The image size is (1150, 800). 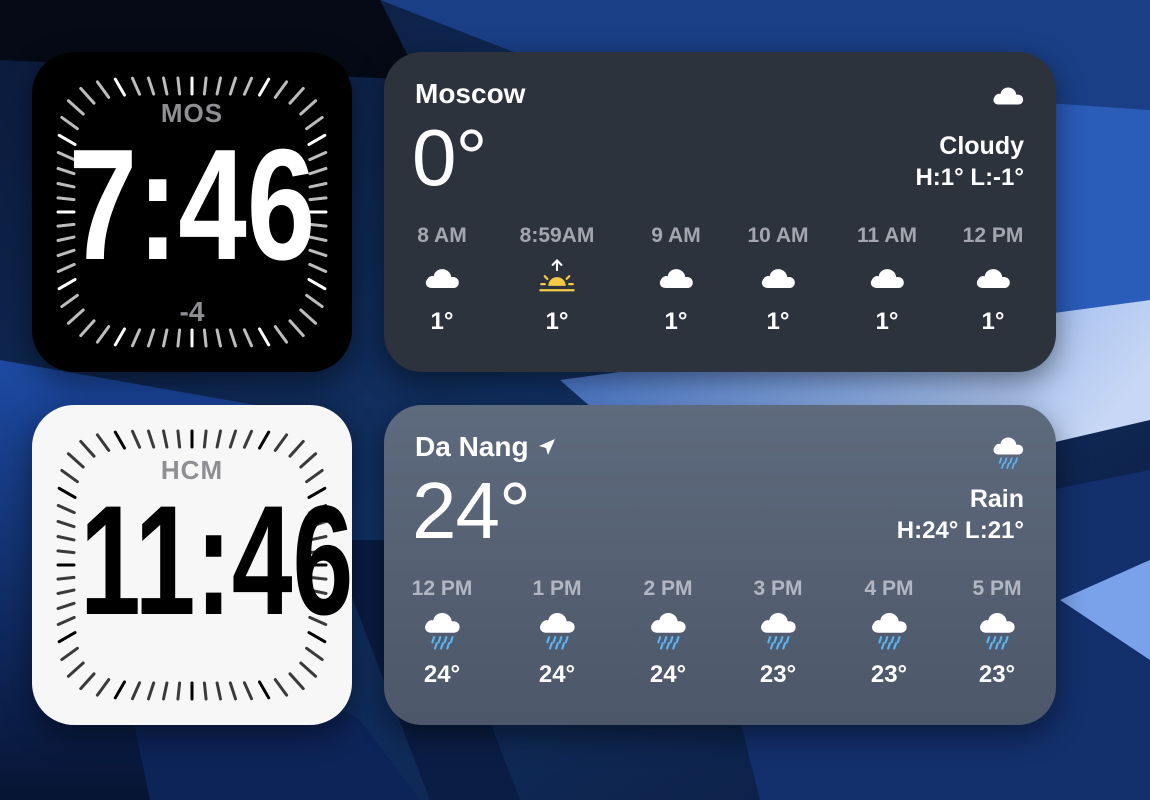 I want to click on hourly-item: 12 PM 24°, so click(x=442, y=633).